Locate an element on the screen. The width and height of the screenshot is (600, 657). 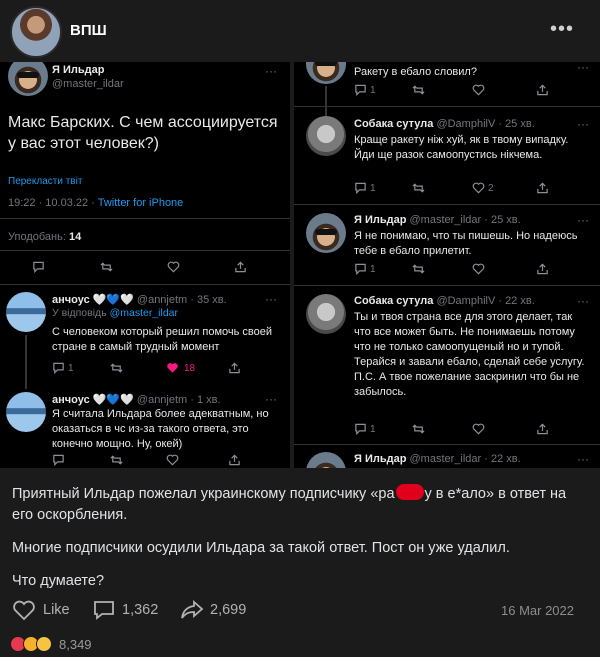
caption-paragraph: Что думаете? is located at coordinates (58, 581).